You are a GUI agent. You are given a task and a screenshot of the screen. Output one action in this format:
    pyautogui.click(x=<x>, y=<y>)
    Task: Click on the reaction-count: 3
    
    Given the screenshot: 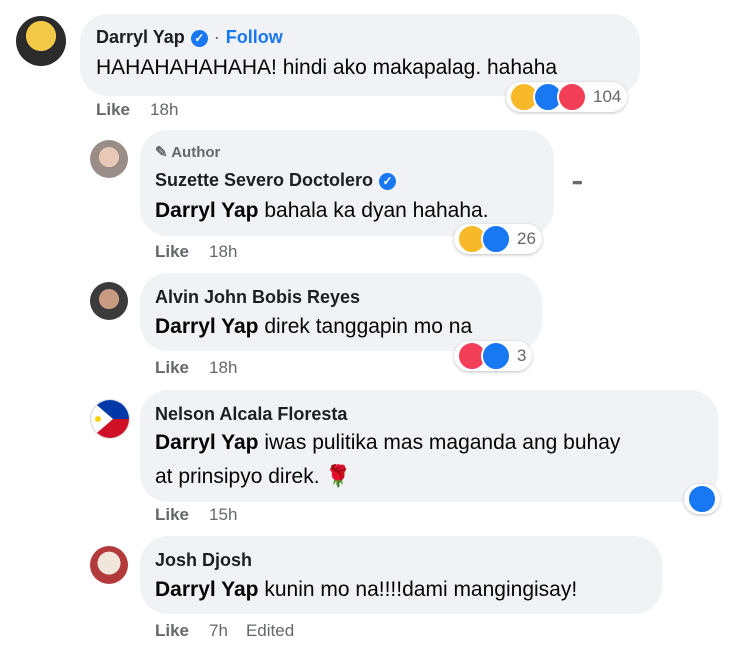 What is the action you would take?
    pyautogui.click(x=522, y=355)
    